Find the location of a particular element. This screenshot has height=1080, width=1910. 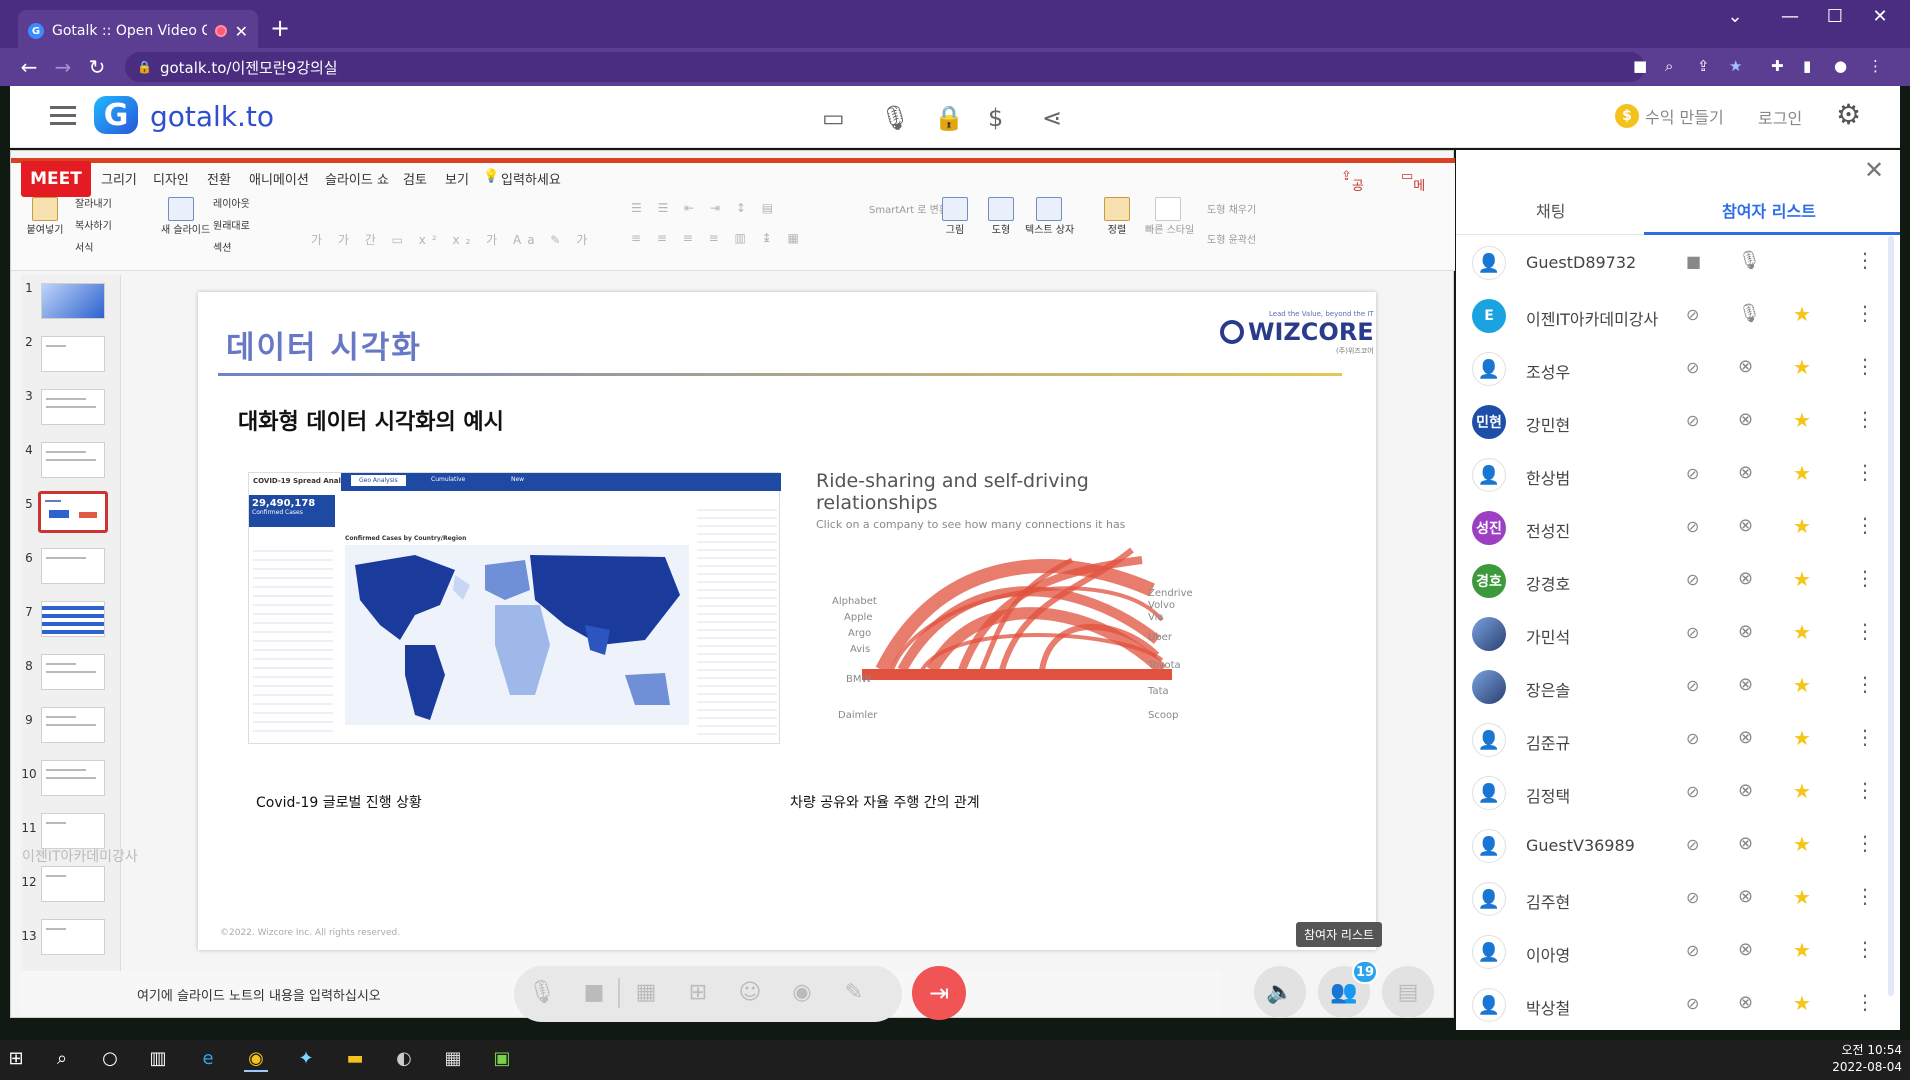

speaker-button: 🔈 is located at coordinates (1280, 992).